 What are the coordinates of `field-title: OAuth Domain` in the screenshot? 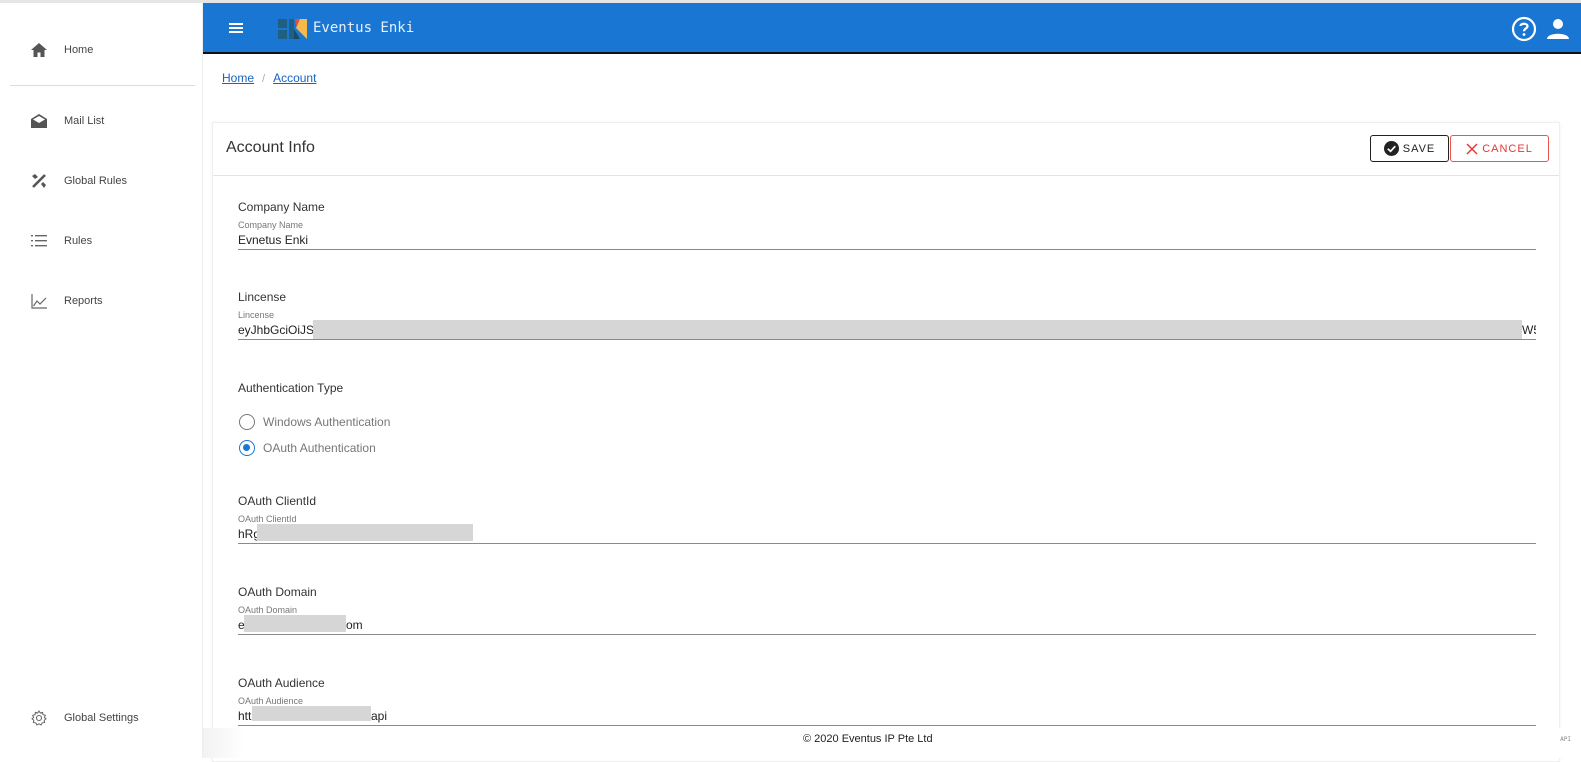 It's located at (277, 592).